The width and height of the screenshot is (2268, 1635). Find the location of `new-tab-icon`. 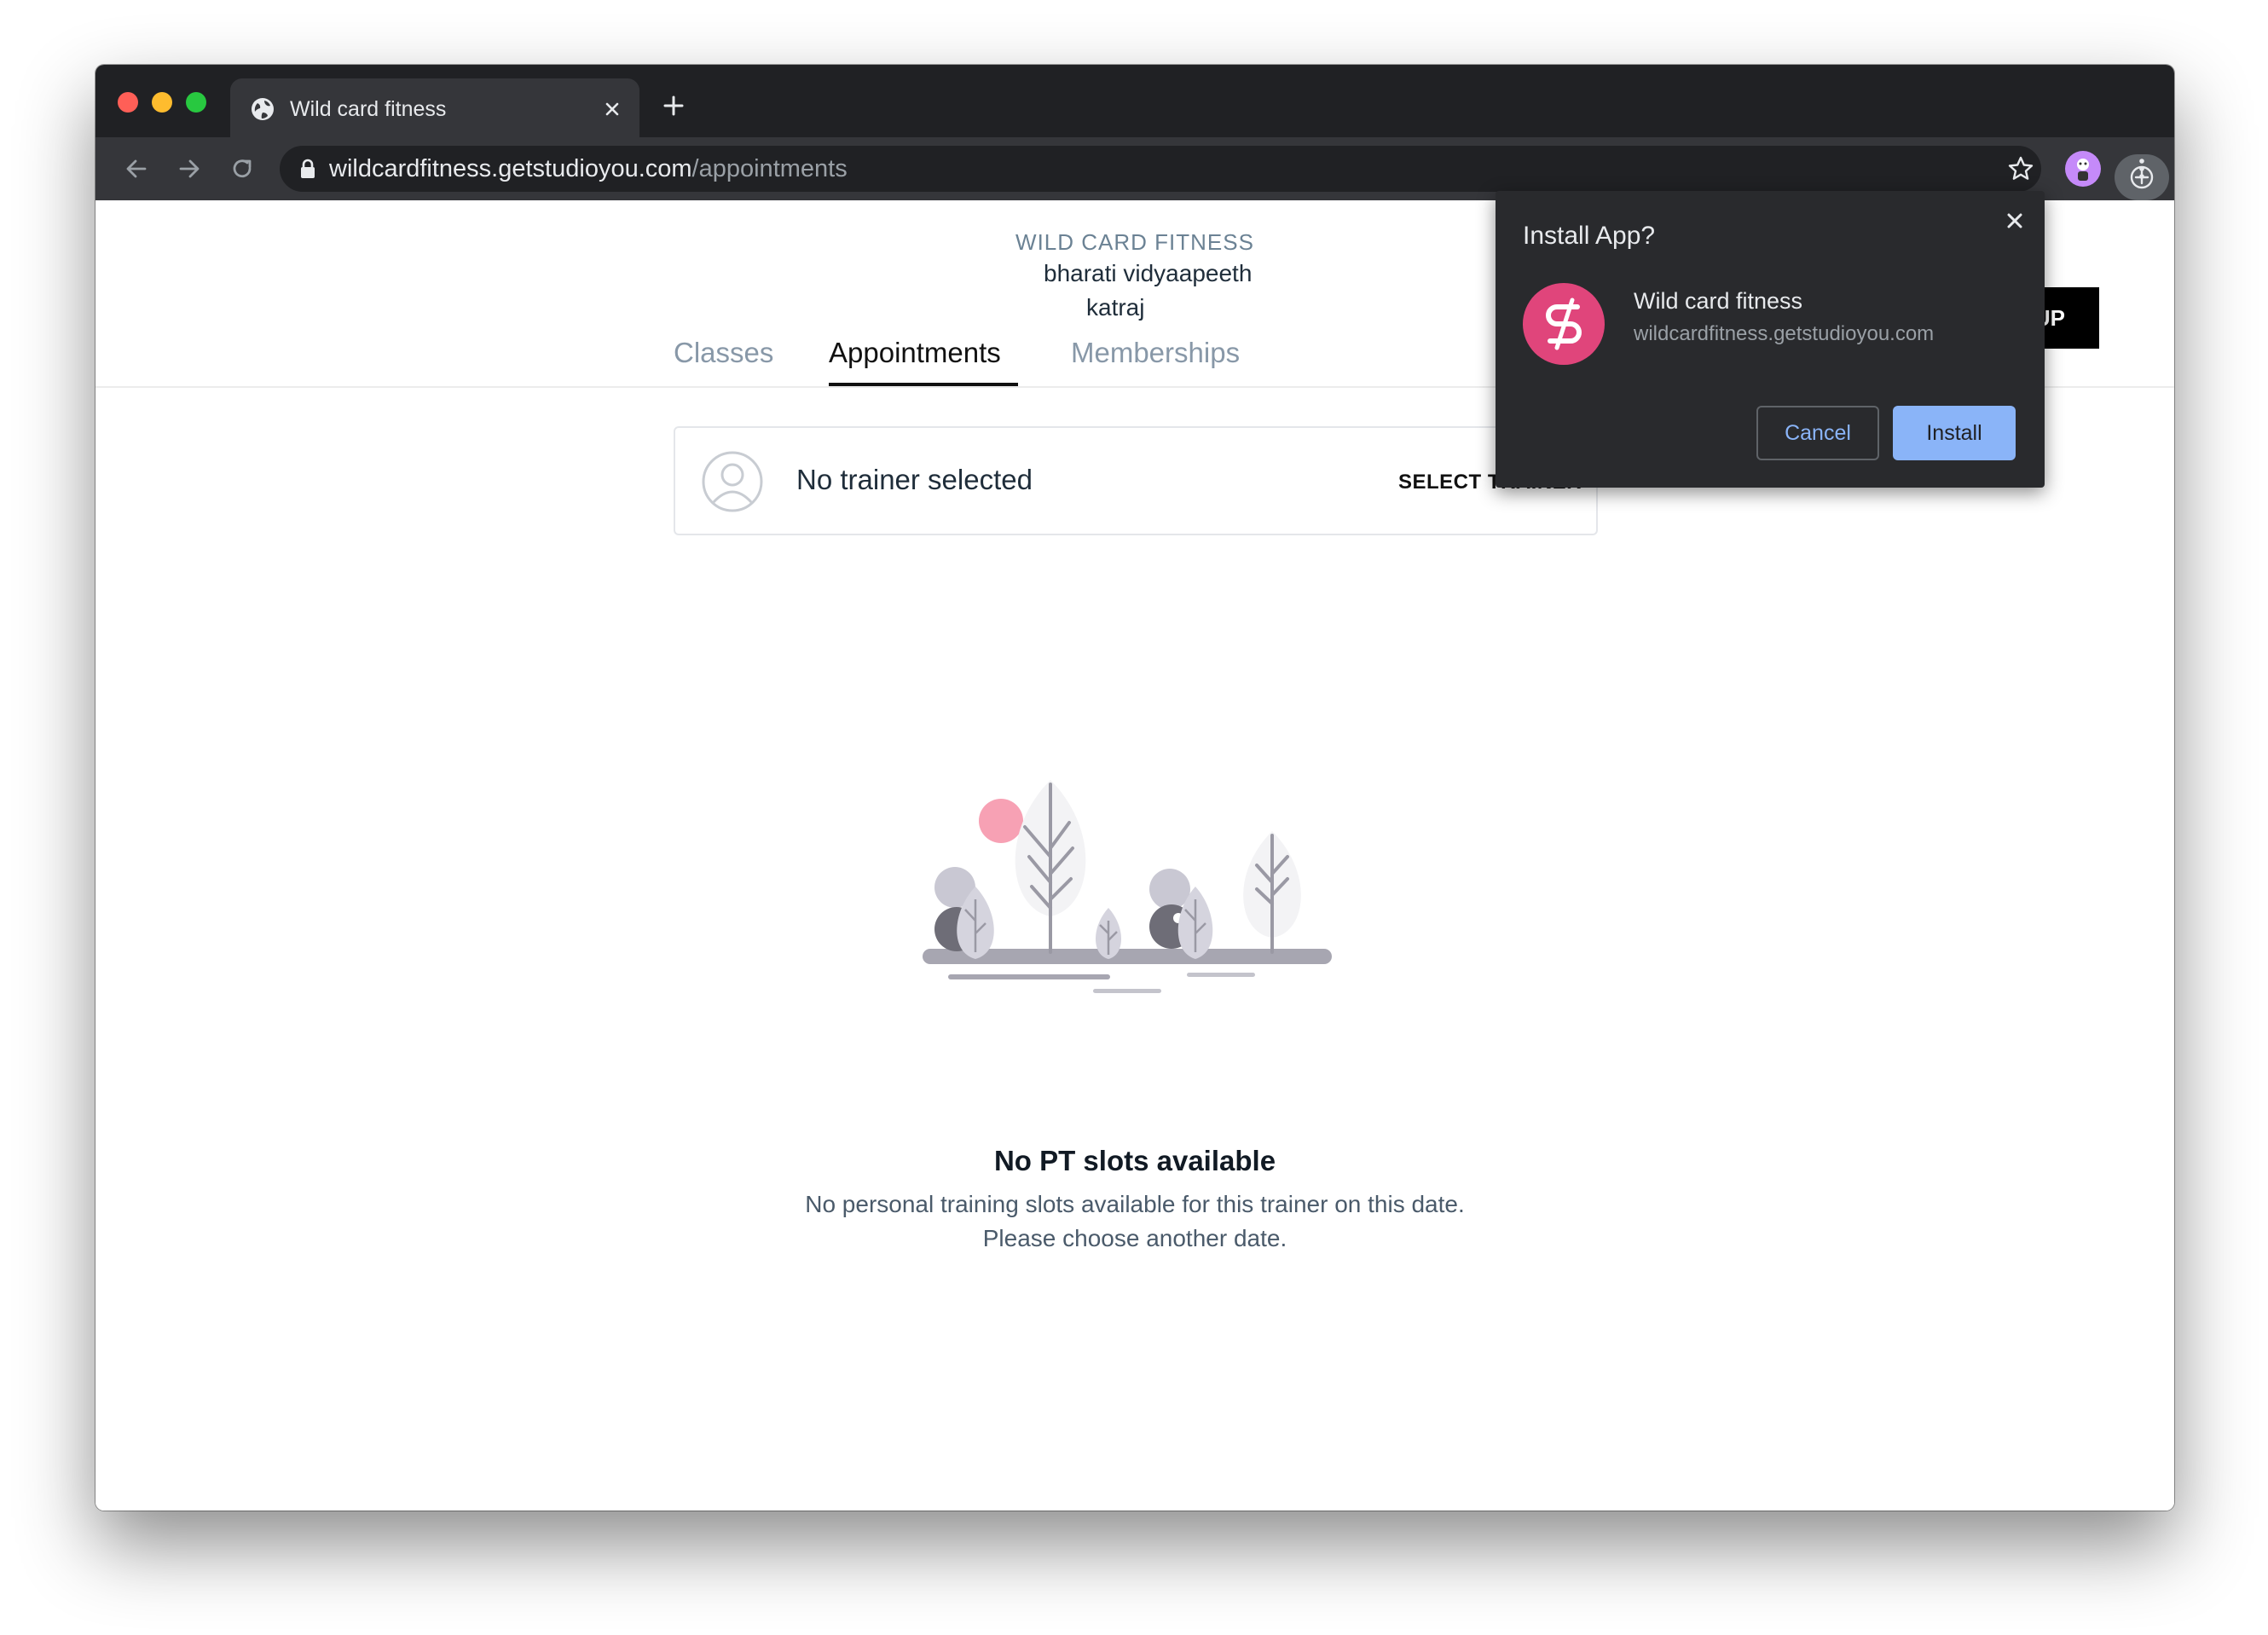

new-tab-icon is located at coordinates (674, 106).